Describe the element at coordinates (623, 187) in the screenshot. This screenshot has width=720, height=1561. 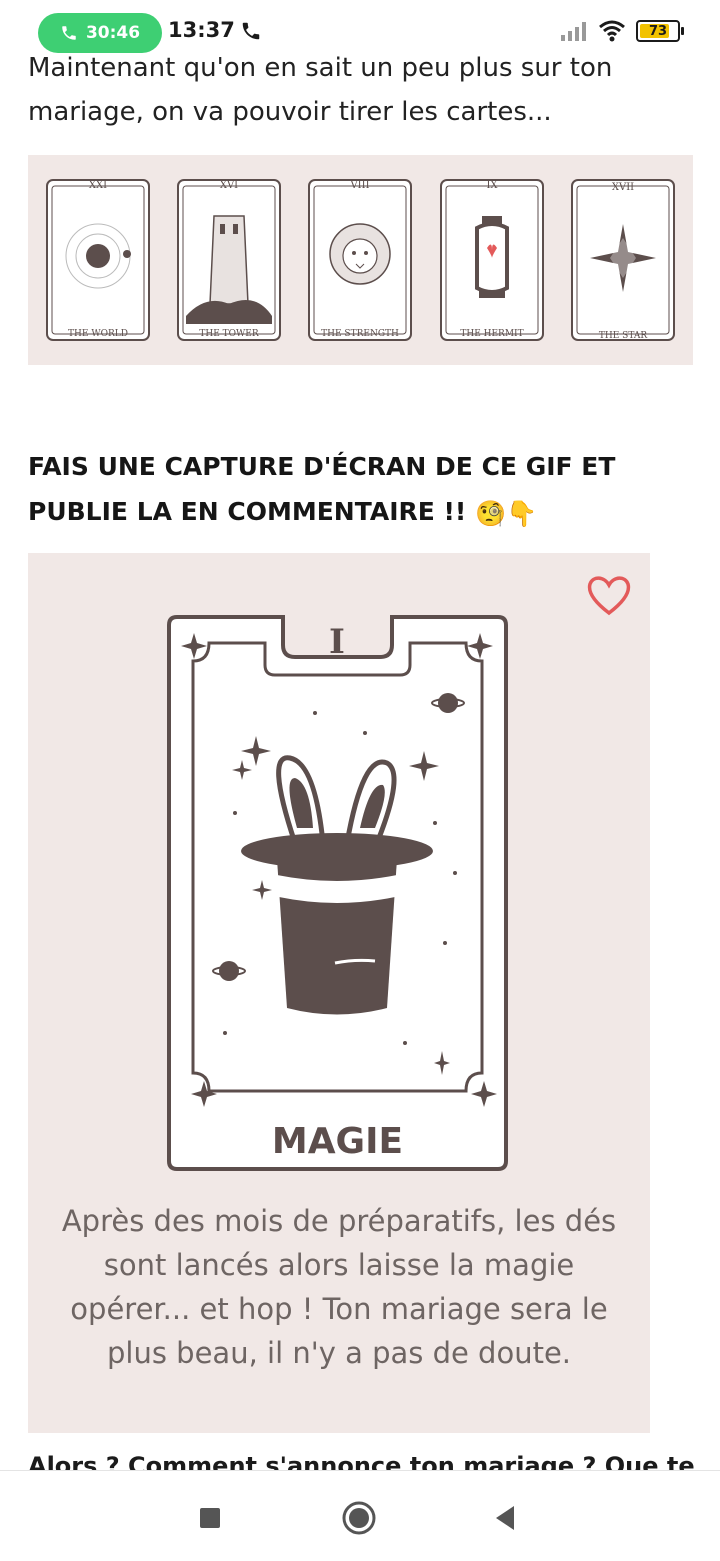
I see `svg-text: XVII` at that location.